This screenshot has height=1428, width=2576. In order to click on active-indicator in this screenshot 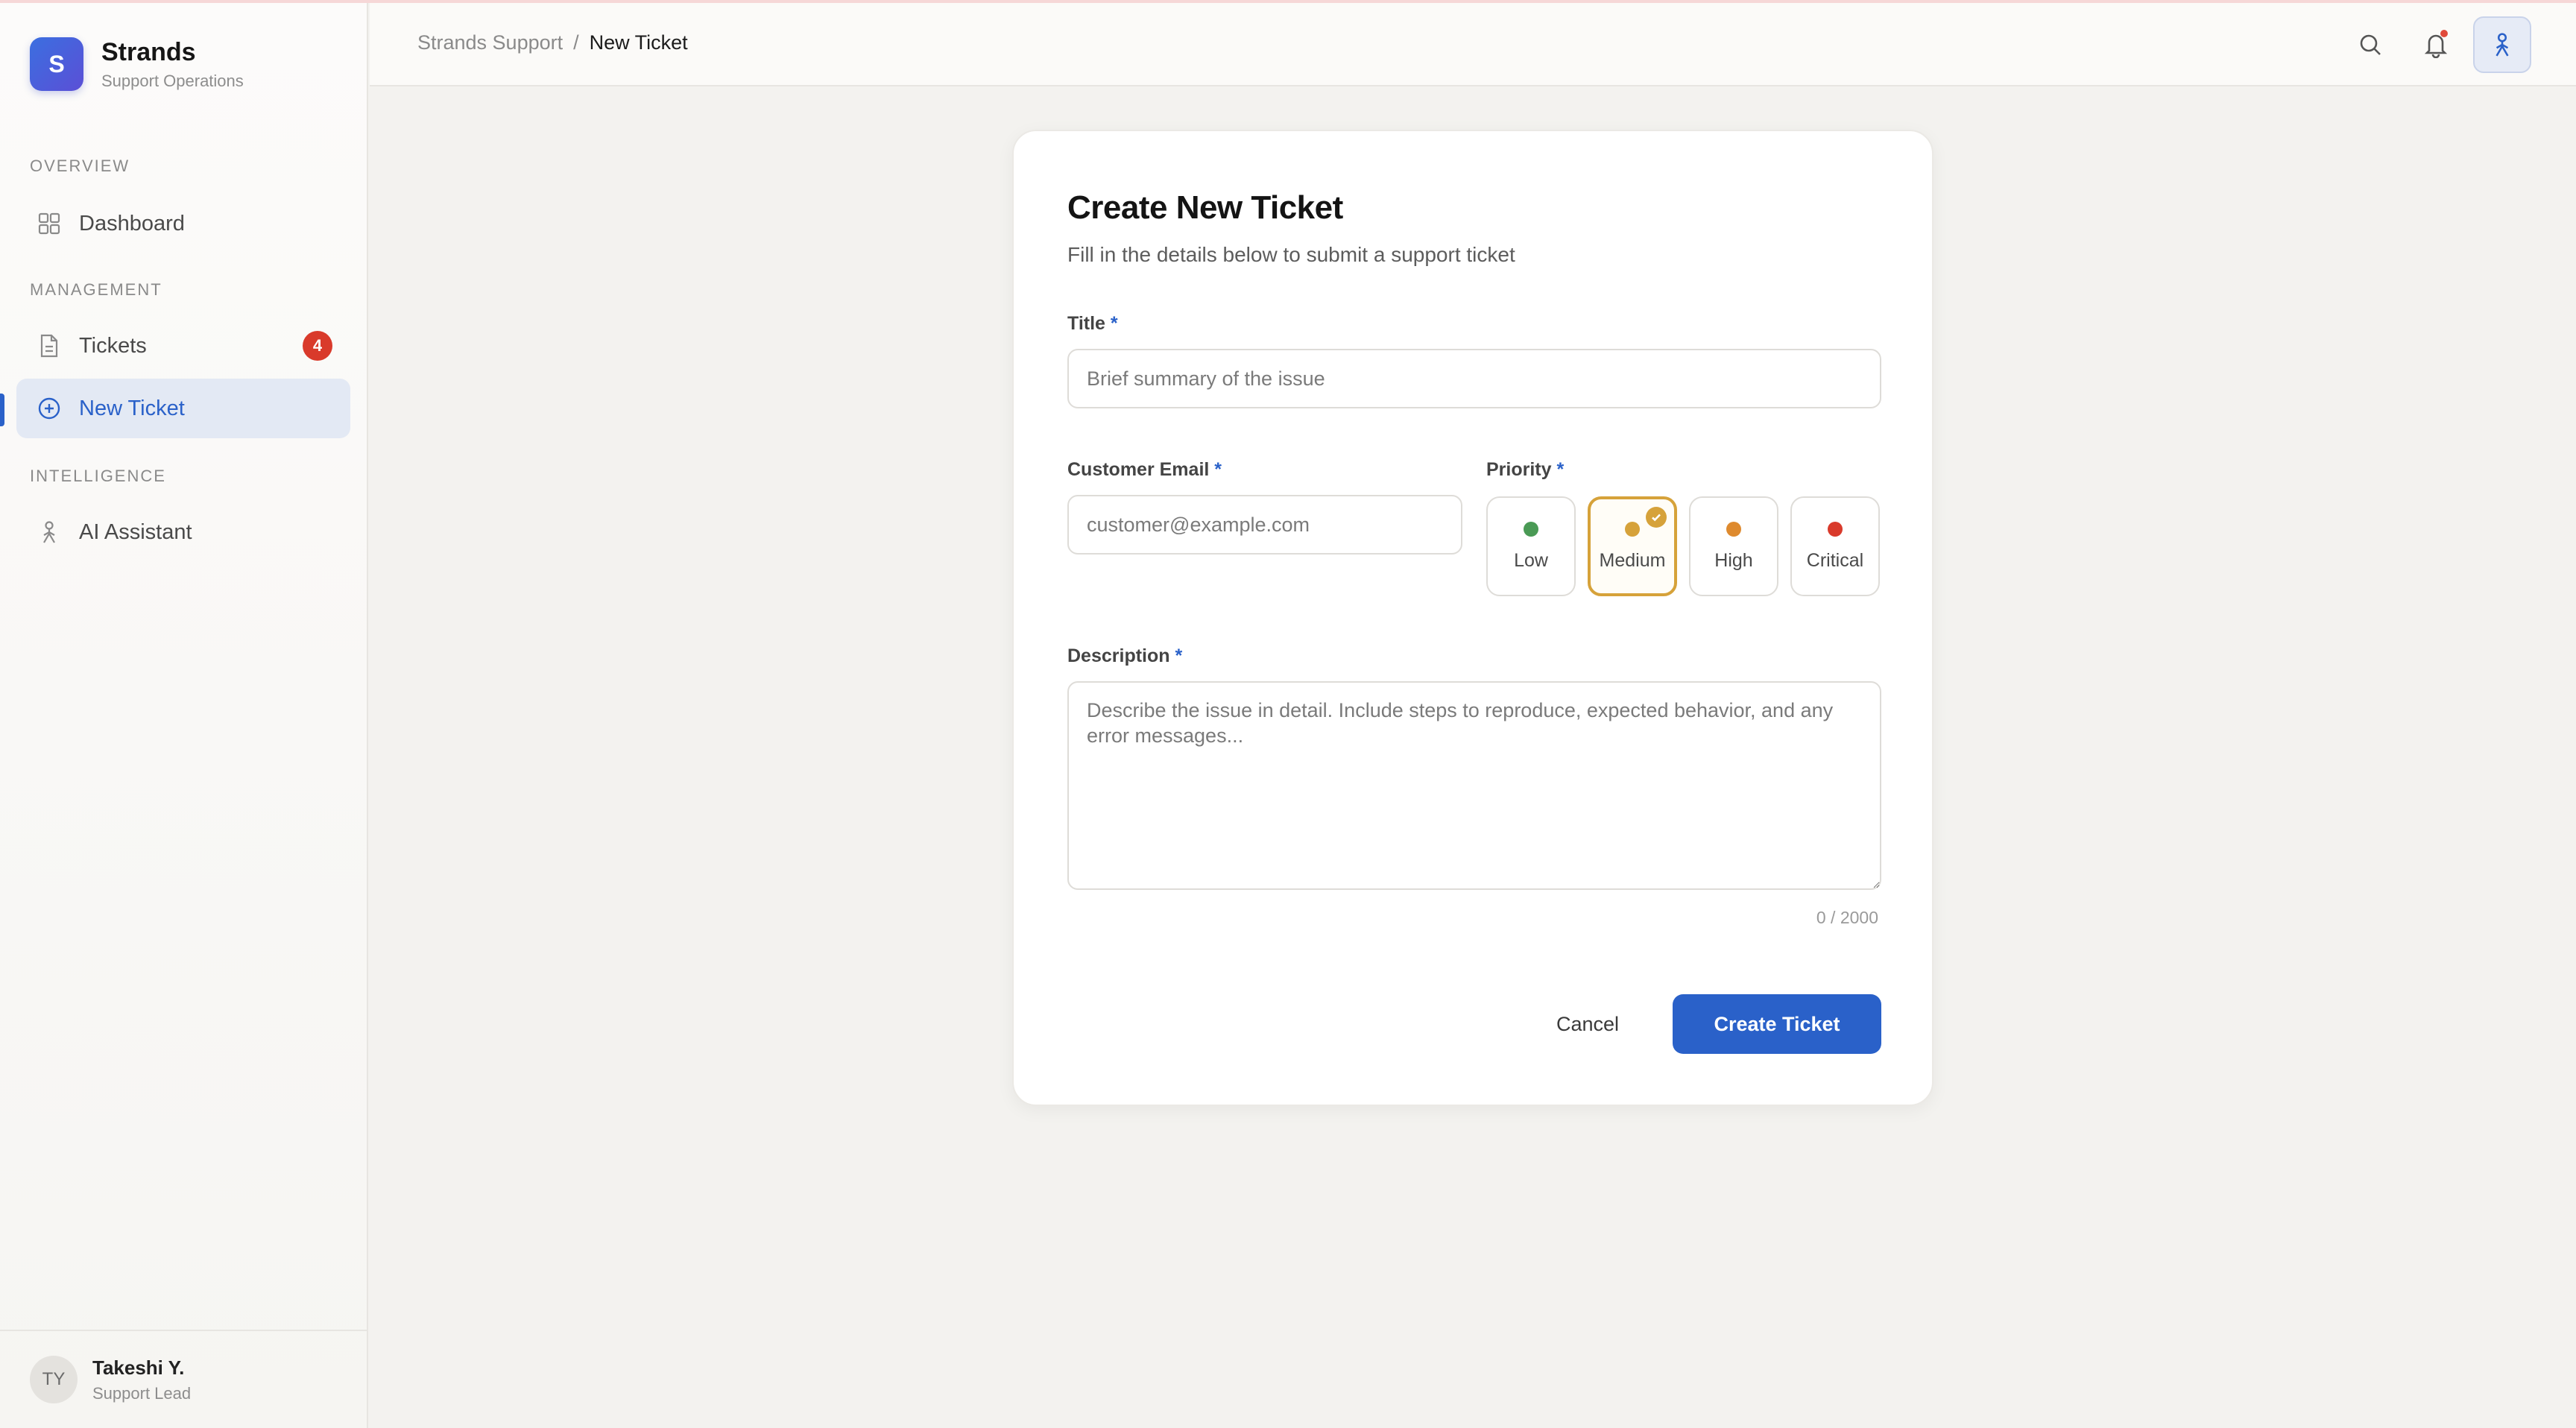, I will do `click(2, 410)`.